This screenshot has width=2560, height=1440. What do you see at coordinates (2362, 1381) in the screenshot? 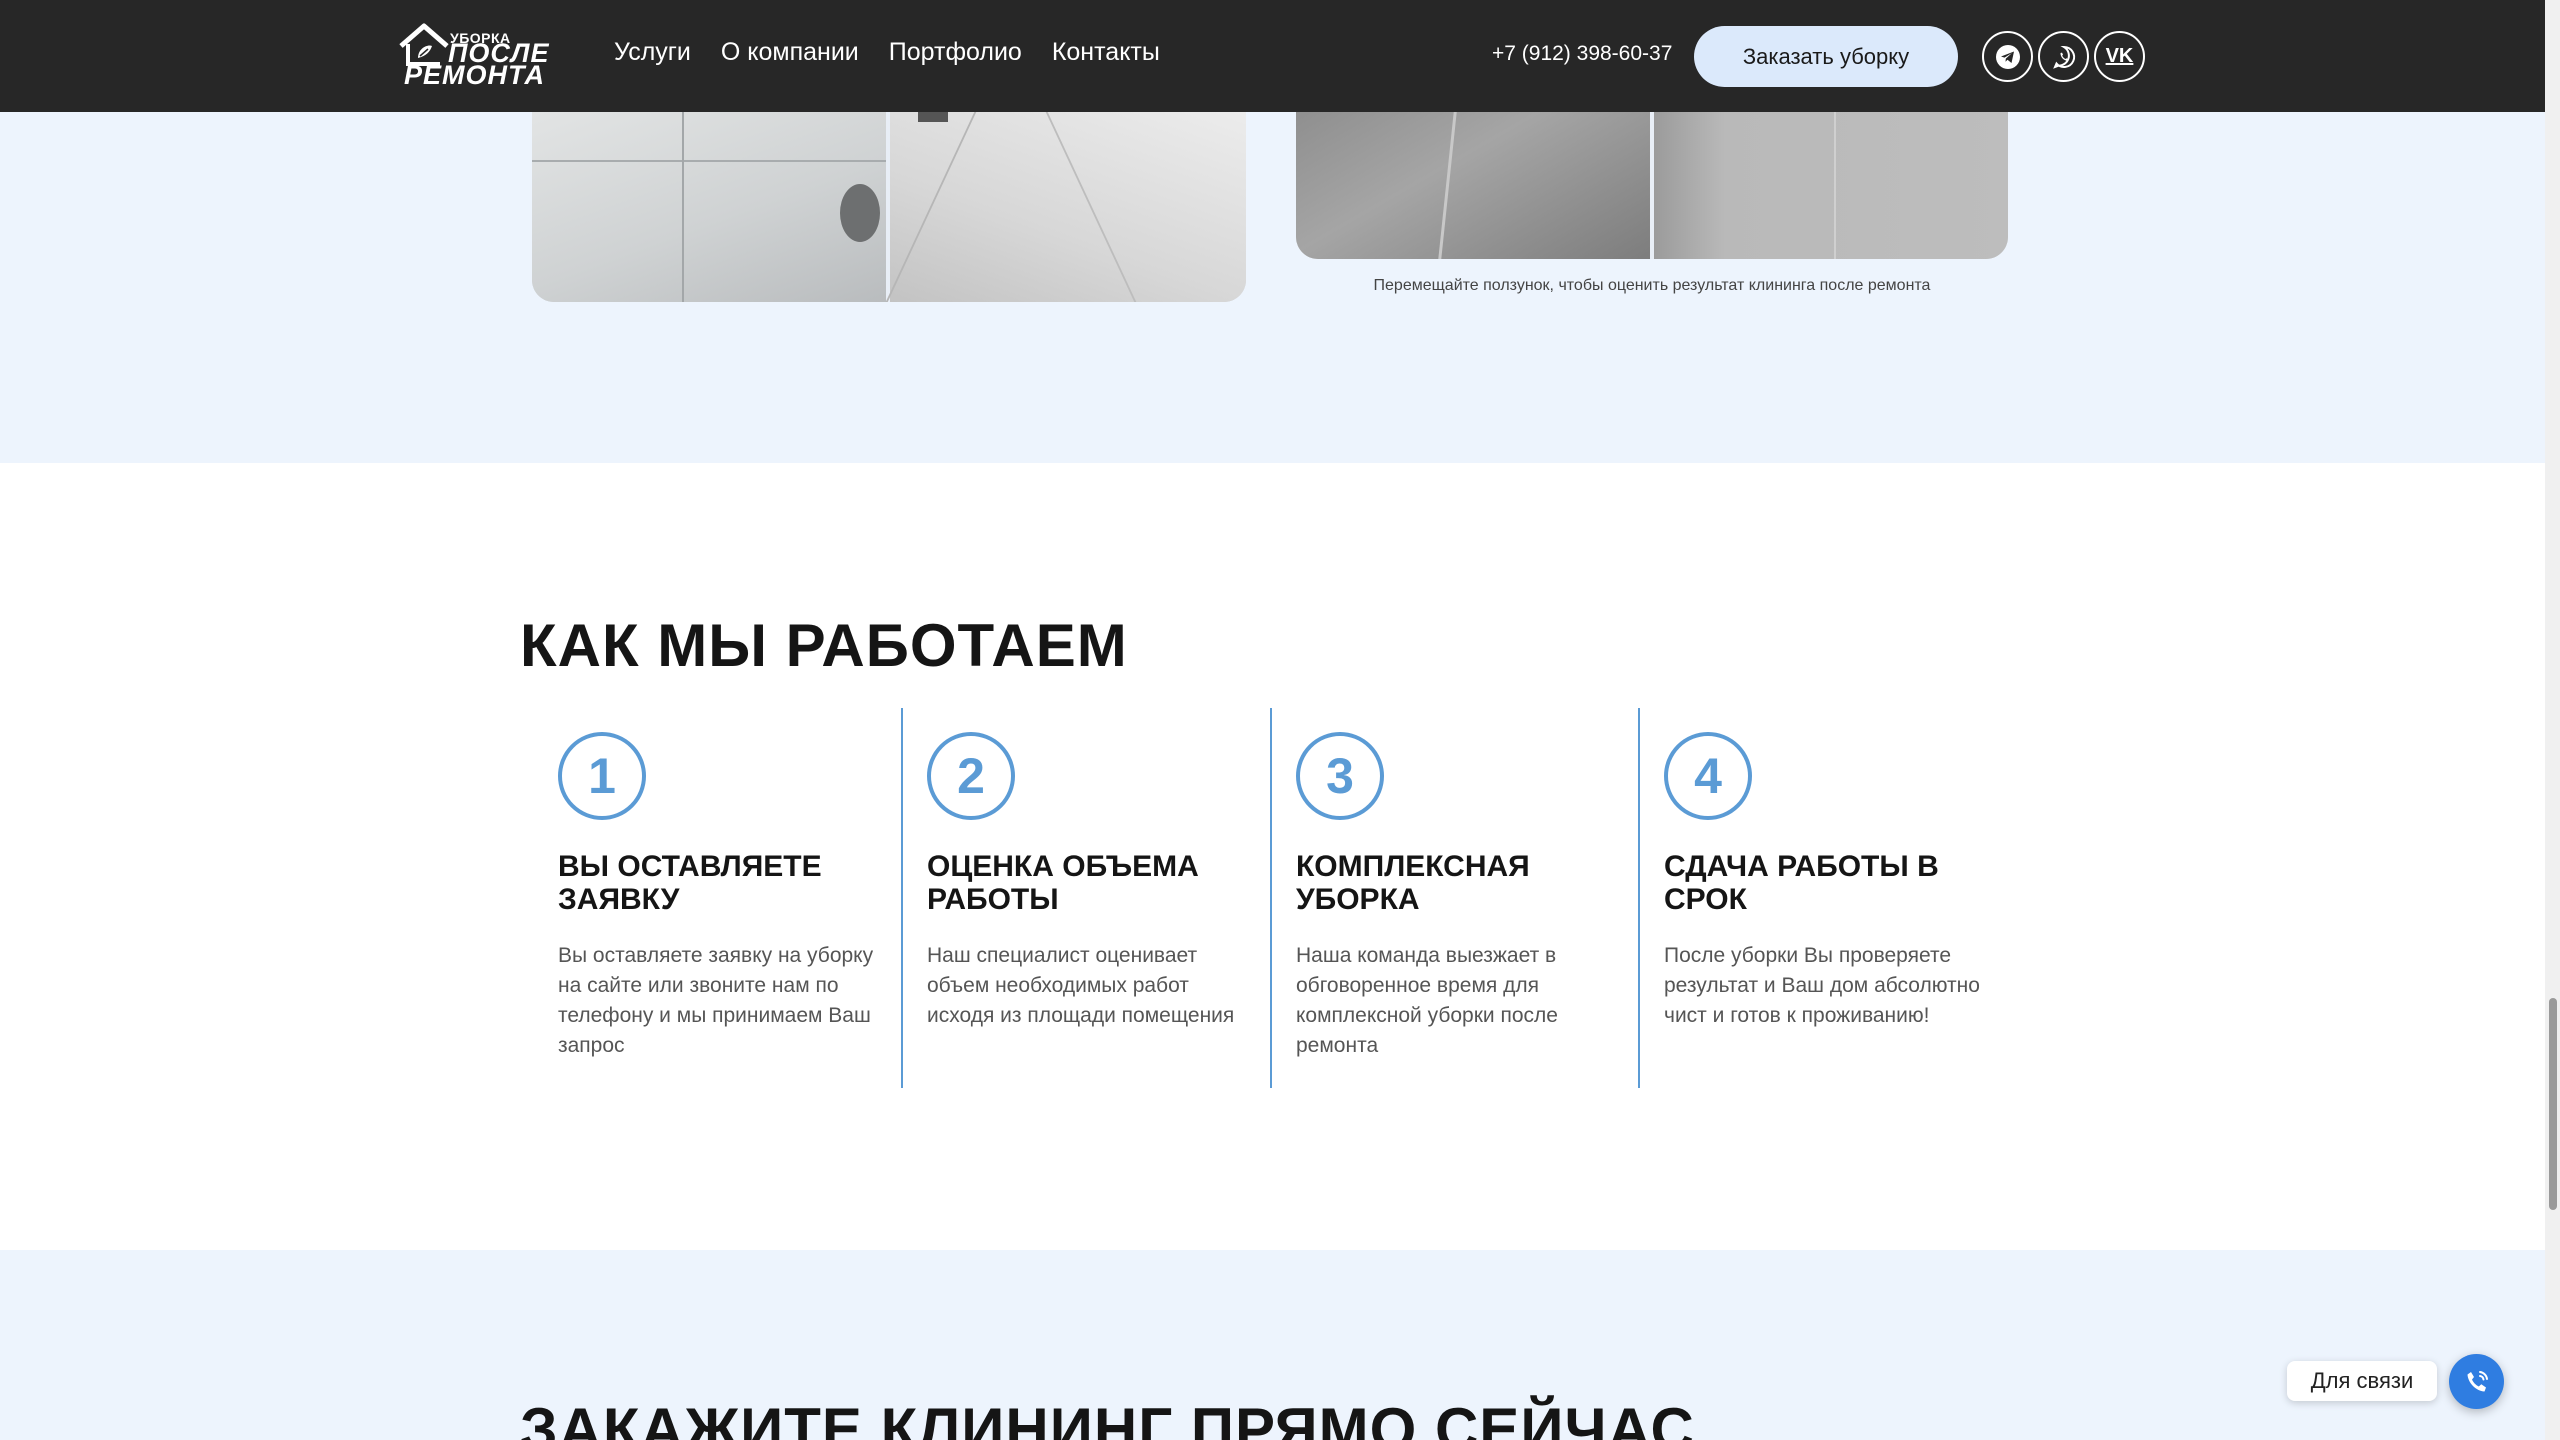
I see `contact-widget-label: Для связи` at bounding box center [2362, 1381].